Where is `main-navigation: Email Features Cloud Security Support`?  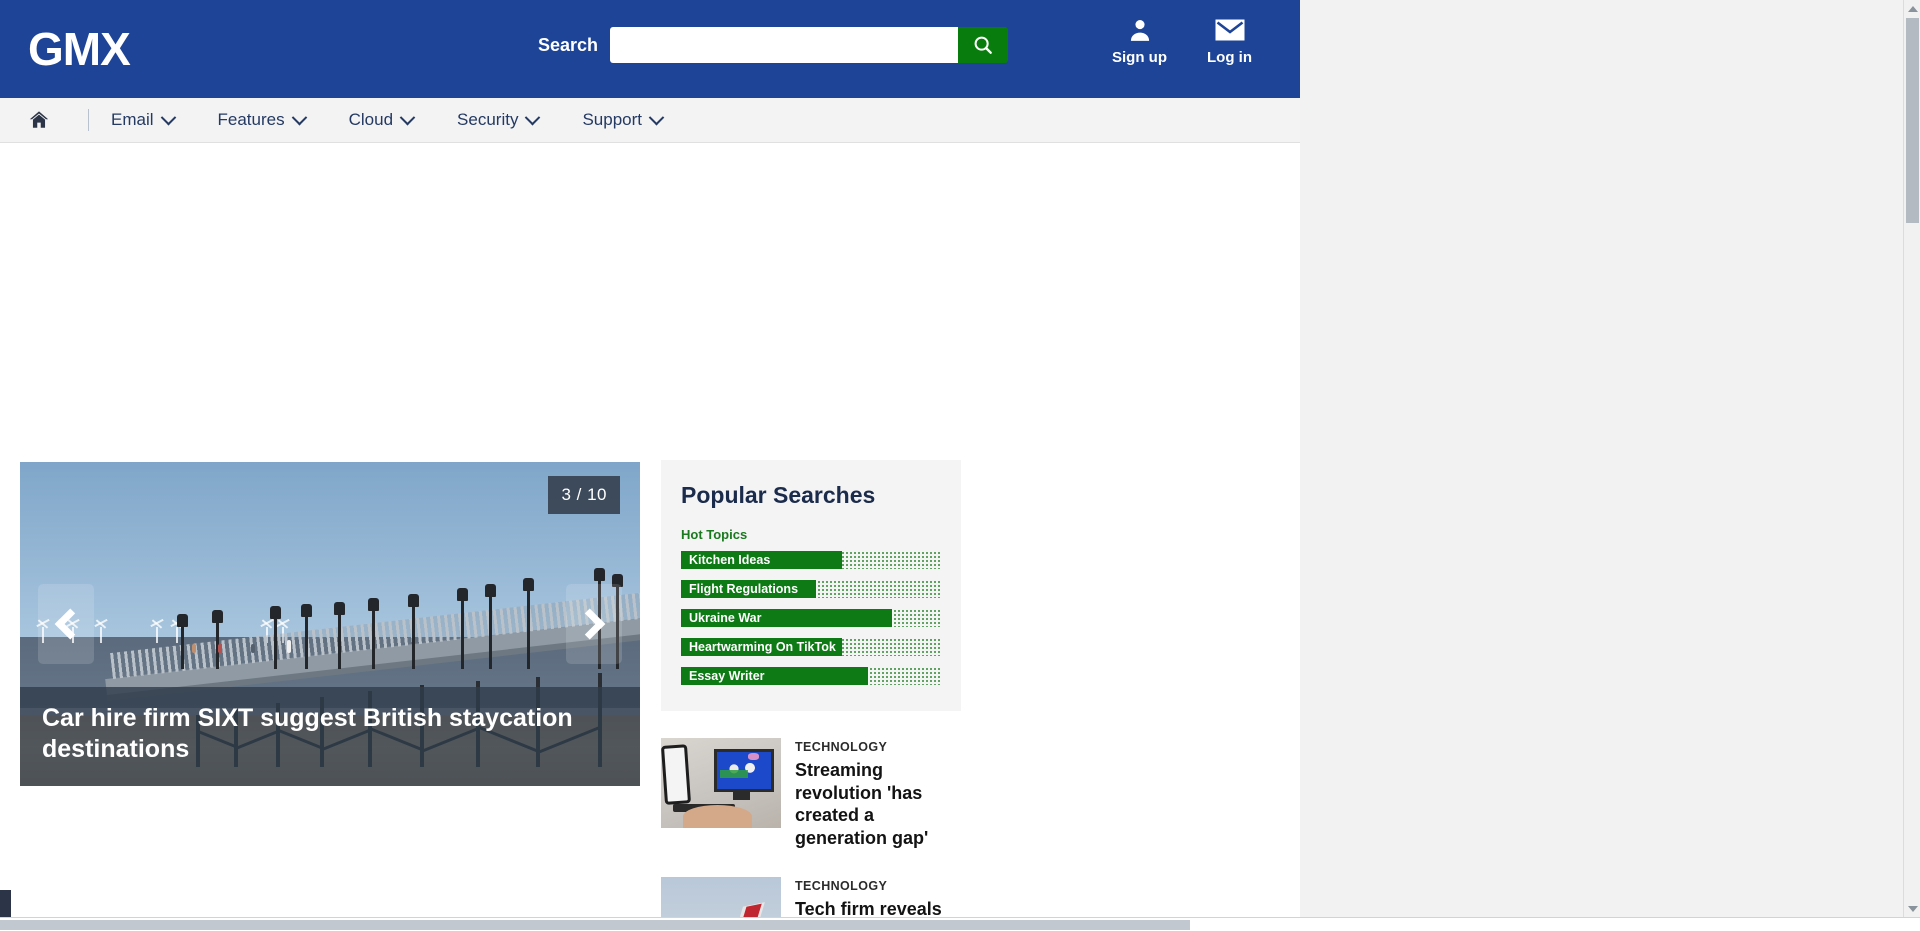
main-navigation: Email Features Cloud Security Support is located at coordinates (650, 120).